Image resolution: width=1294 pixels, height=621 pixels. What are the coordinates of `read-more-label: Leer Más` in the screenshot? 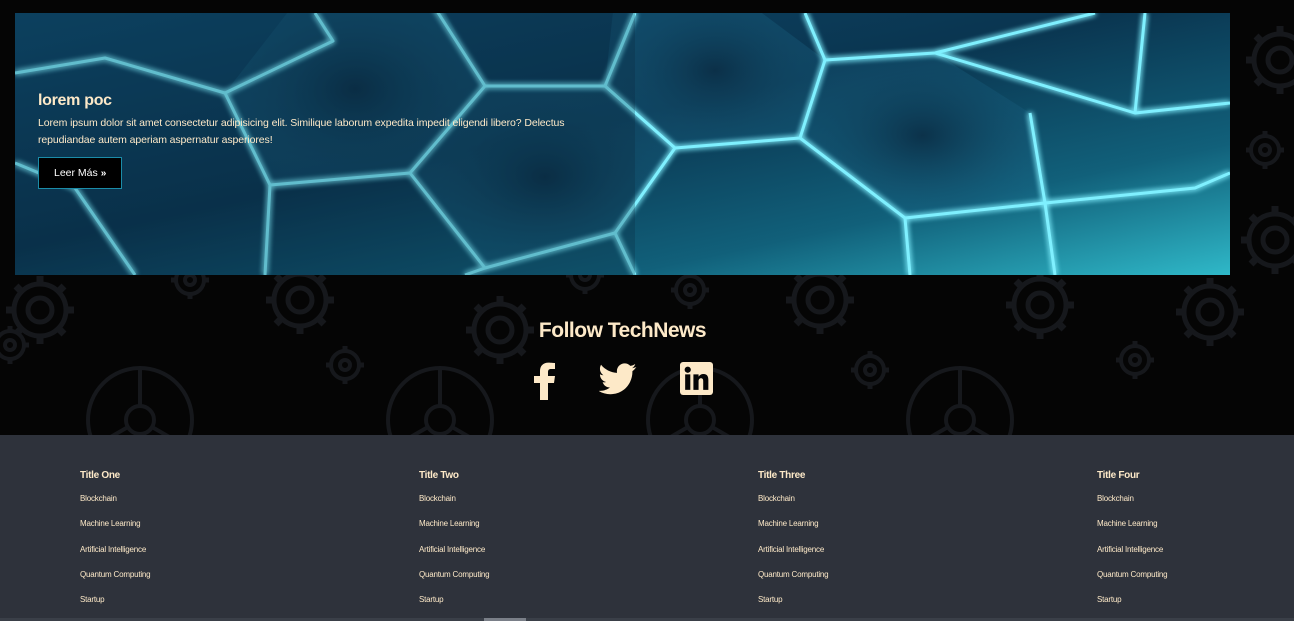 It's located at (76, 173).